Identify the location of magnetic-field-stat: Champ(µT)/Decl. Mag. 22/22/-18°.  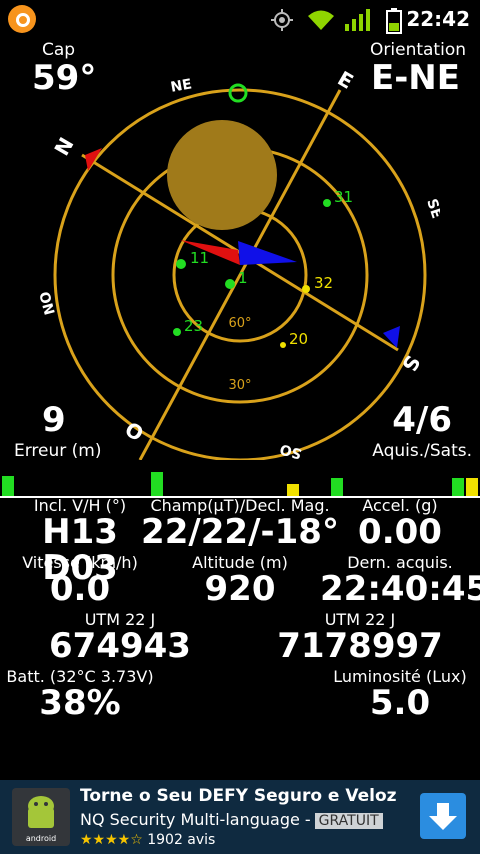
(240, 523).